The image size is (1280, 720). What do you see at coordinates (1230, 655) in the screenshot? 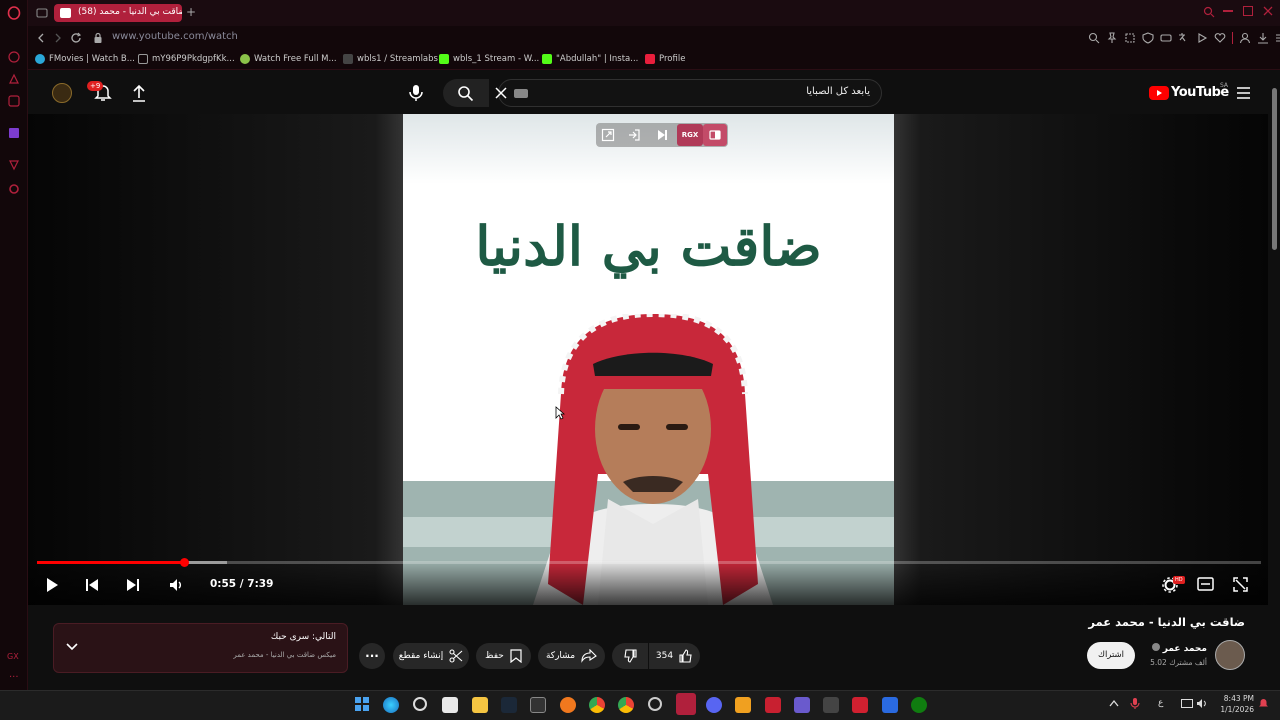
I see `channel-avatar` at bounding box center [1230, 655].